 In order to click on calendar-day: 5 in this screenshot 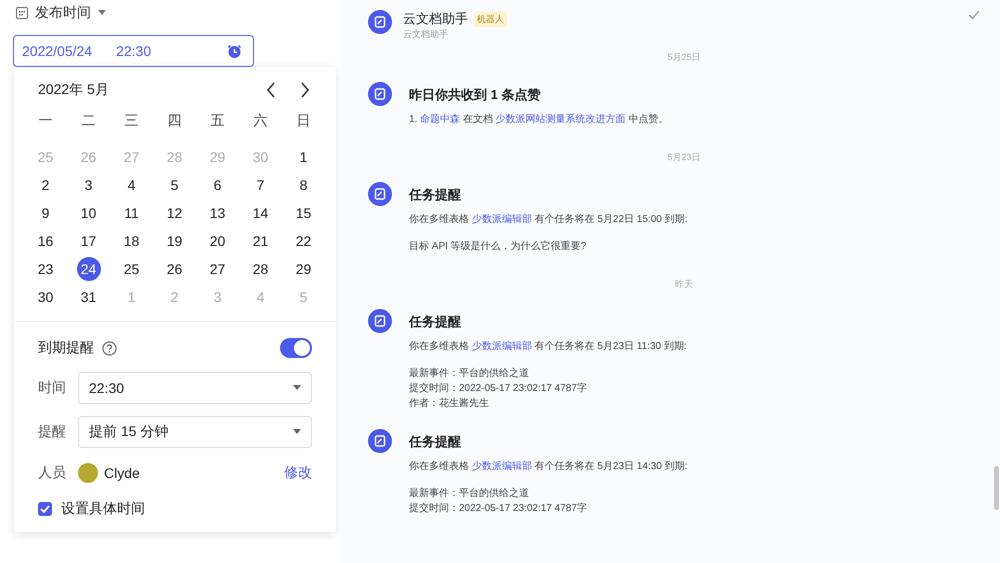, I will do `click(174, 185)`.